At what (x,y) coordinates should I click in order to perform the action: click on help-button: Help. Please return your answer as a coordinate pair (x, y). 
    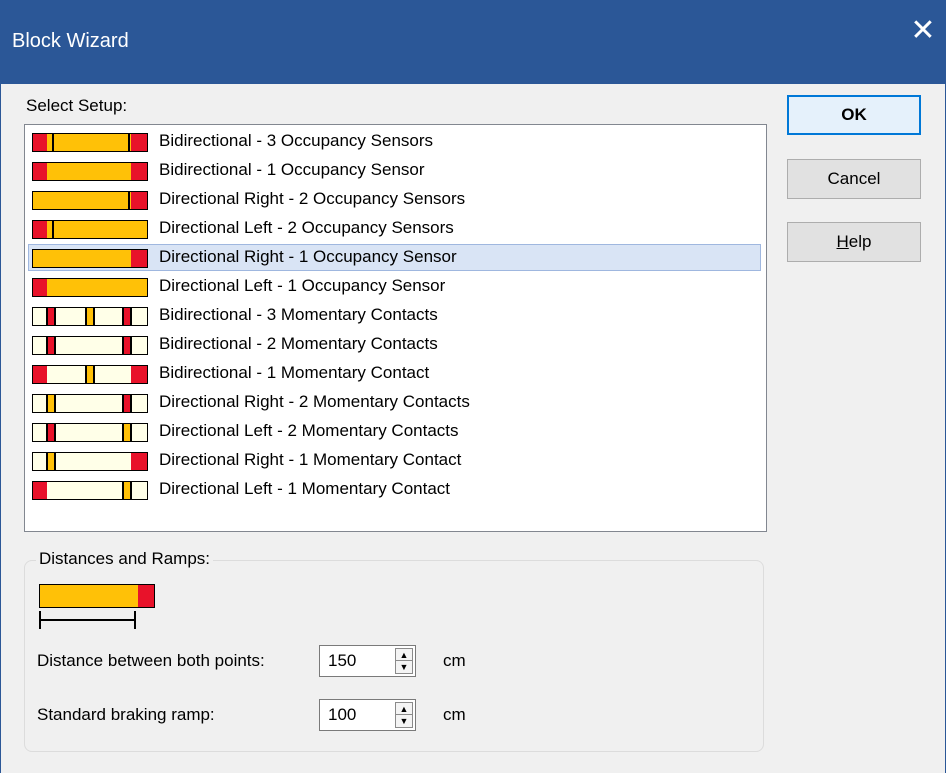
    Looking at the image, I should click on (854, 242).